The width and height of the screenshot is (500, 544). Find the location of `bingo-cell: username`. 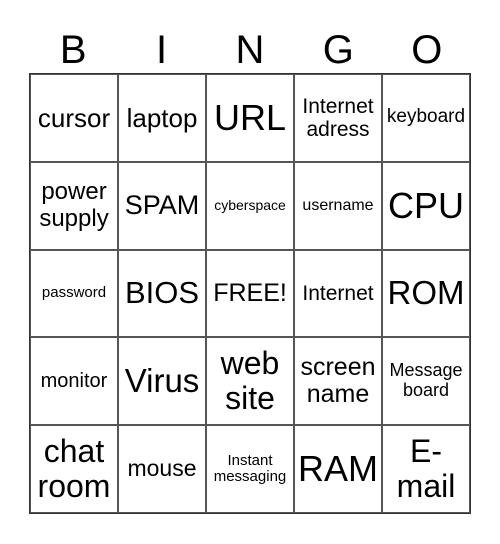

bingo-cell: username is located at coordinates (338, 205).